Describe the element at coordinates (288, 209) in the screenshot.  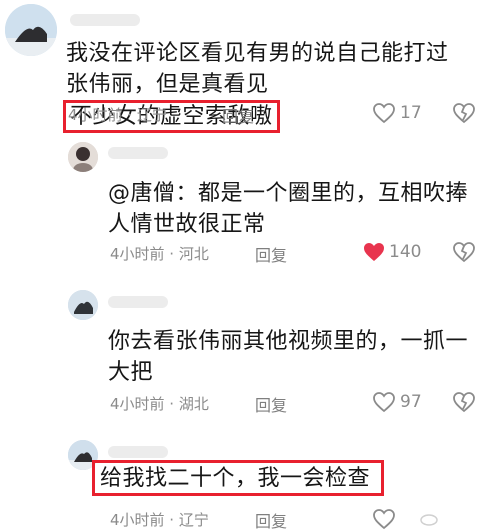
I see `comment-text: @唐僧：都是一个圈里的，互相吹捧人情世故很正常` at that location.